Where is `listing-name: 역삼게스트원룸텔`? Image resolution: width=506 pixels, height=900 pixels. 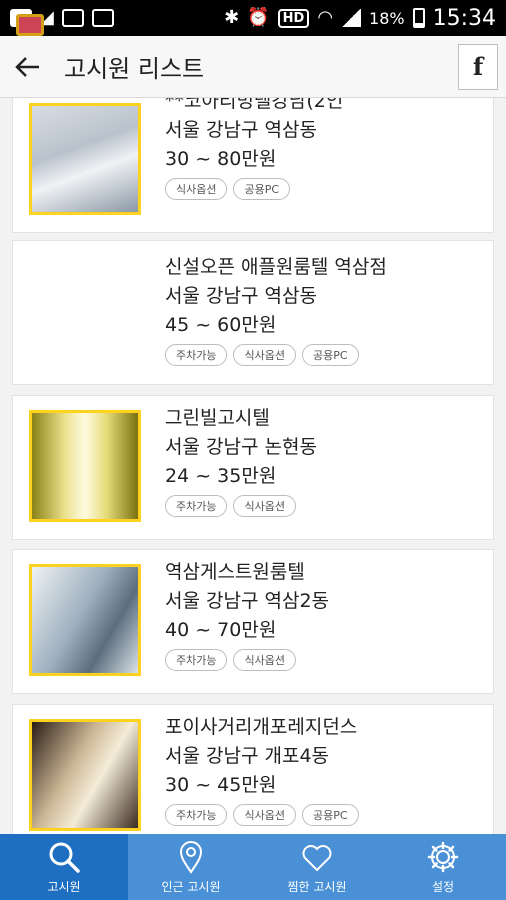 listing-name: 역삼게스트원룸텔 is located at coordinates (235, 572).